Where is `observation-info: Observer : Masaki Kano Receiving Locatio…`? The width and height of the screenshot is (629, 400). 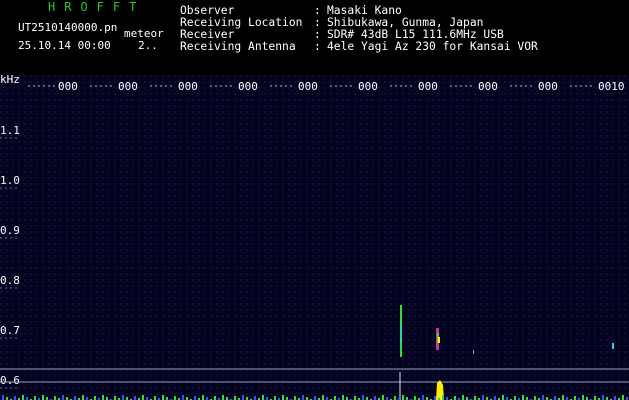
observation-info: Observer : Masaki Kano Receiving Locatio… is located at coordinates (359, 29).